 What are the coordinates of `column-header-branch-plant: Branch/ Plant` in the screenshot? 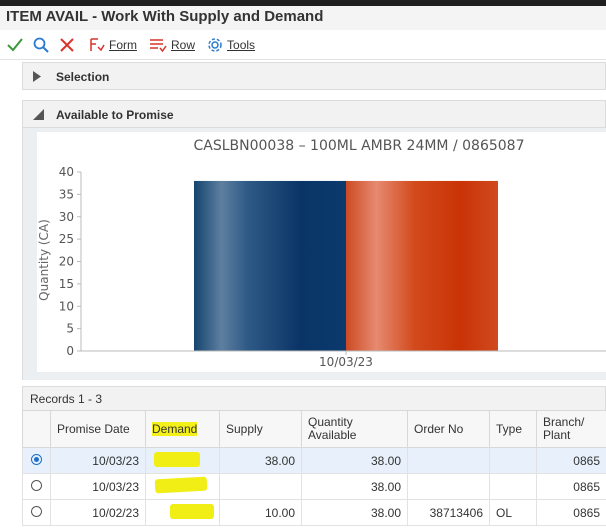 It's located at (571, 429).